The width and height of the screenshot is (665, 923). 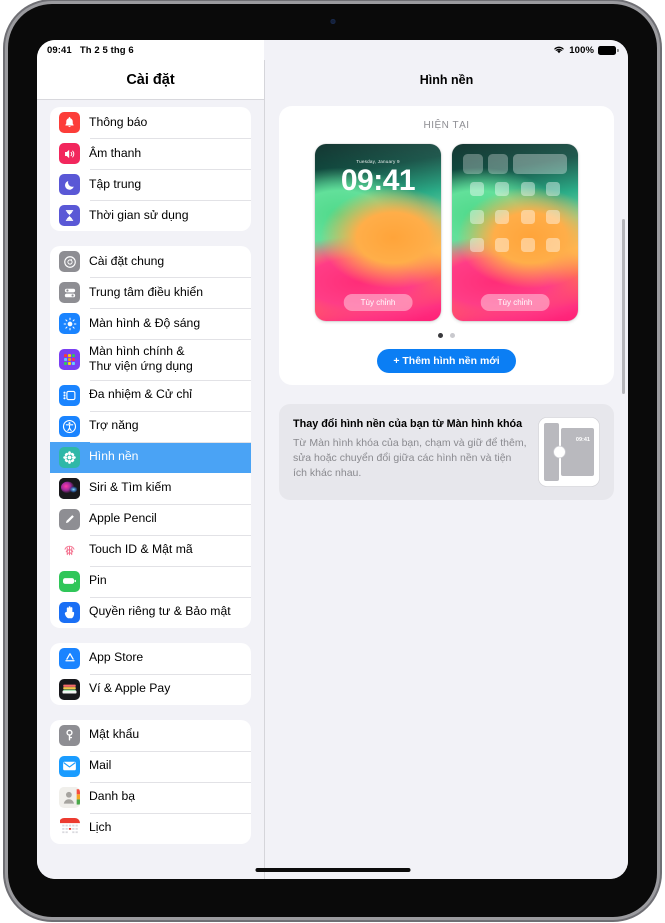 What do you see at coordinates (139, 214) in the screenshot?
I see `sidebar-item-label: Thời gian sử dụng` at bounding box center [139, 214].